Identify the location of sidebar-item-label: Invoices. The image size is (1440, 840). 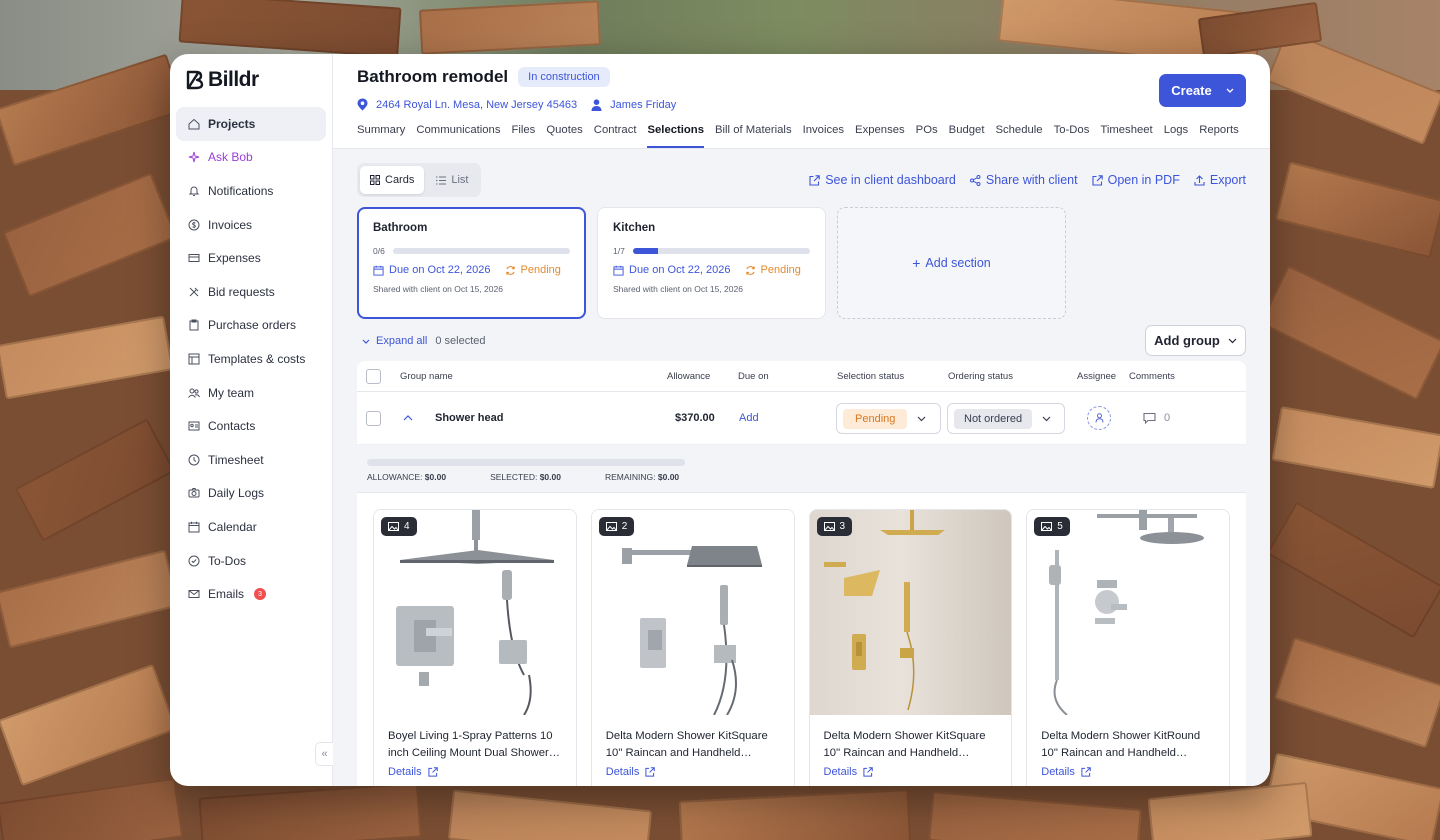
(230, 224).